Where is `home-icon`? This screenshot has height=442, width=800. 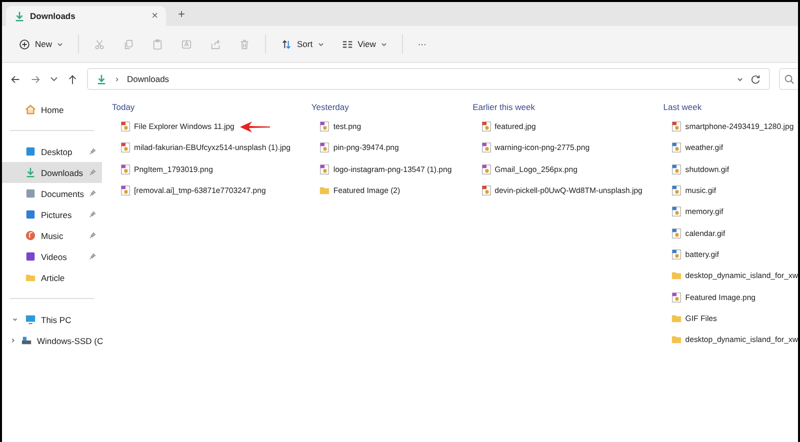 home-icon is located at coordinates (30, 109).